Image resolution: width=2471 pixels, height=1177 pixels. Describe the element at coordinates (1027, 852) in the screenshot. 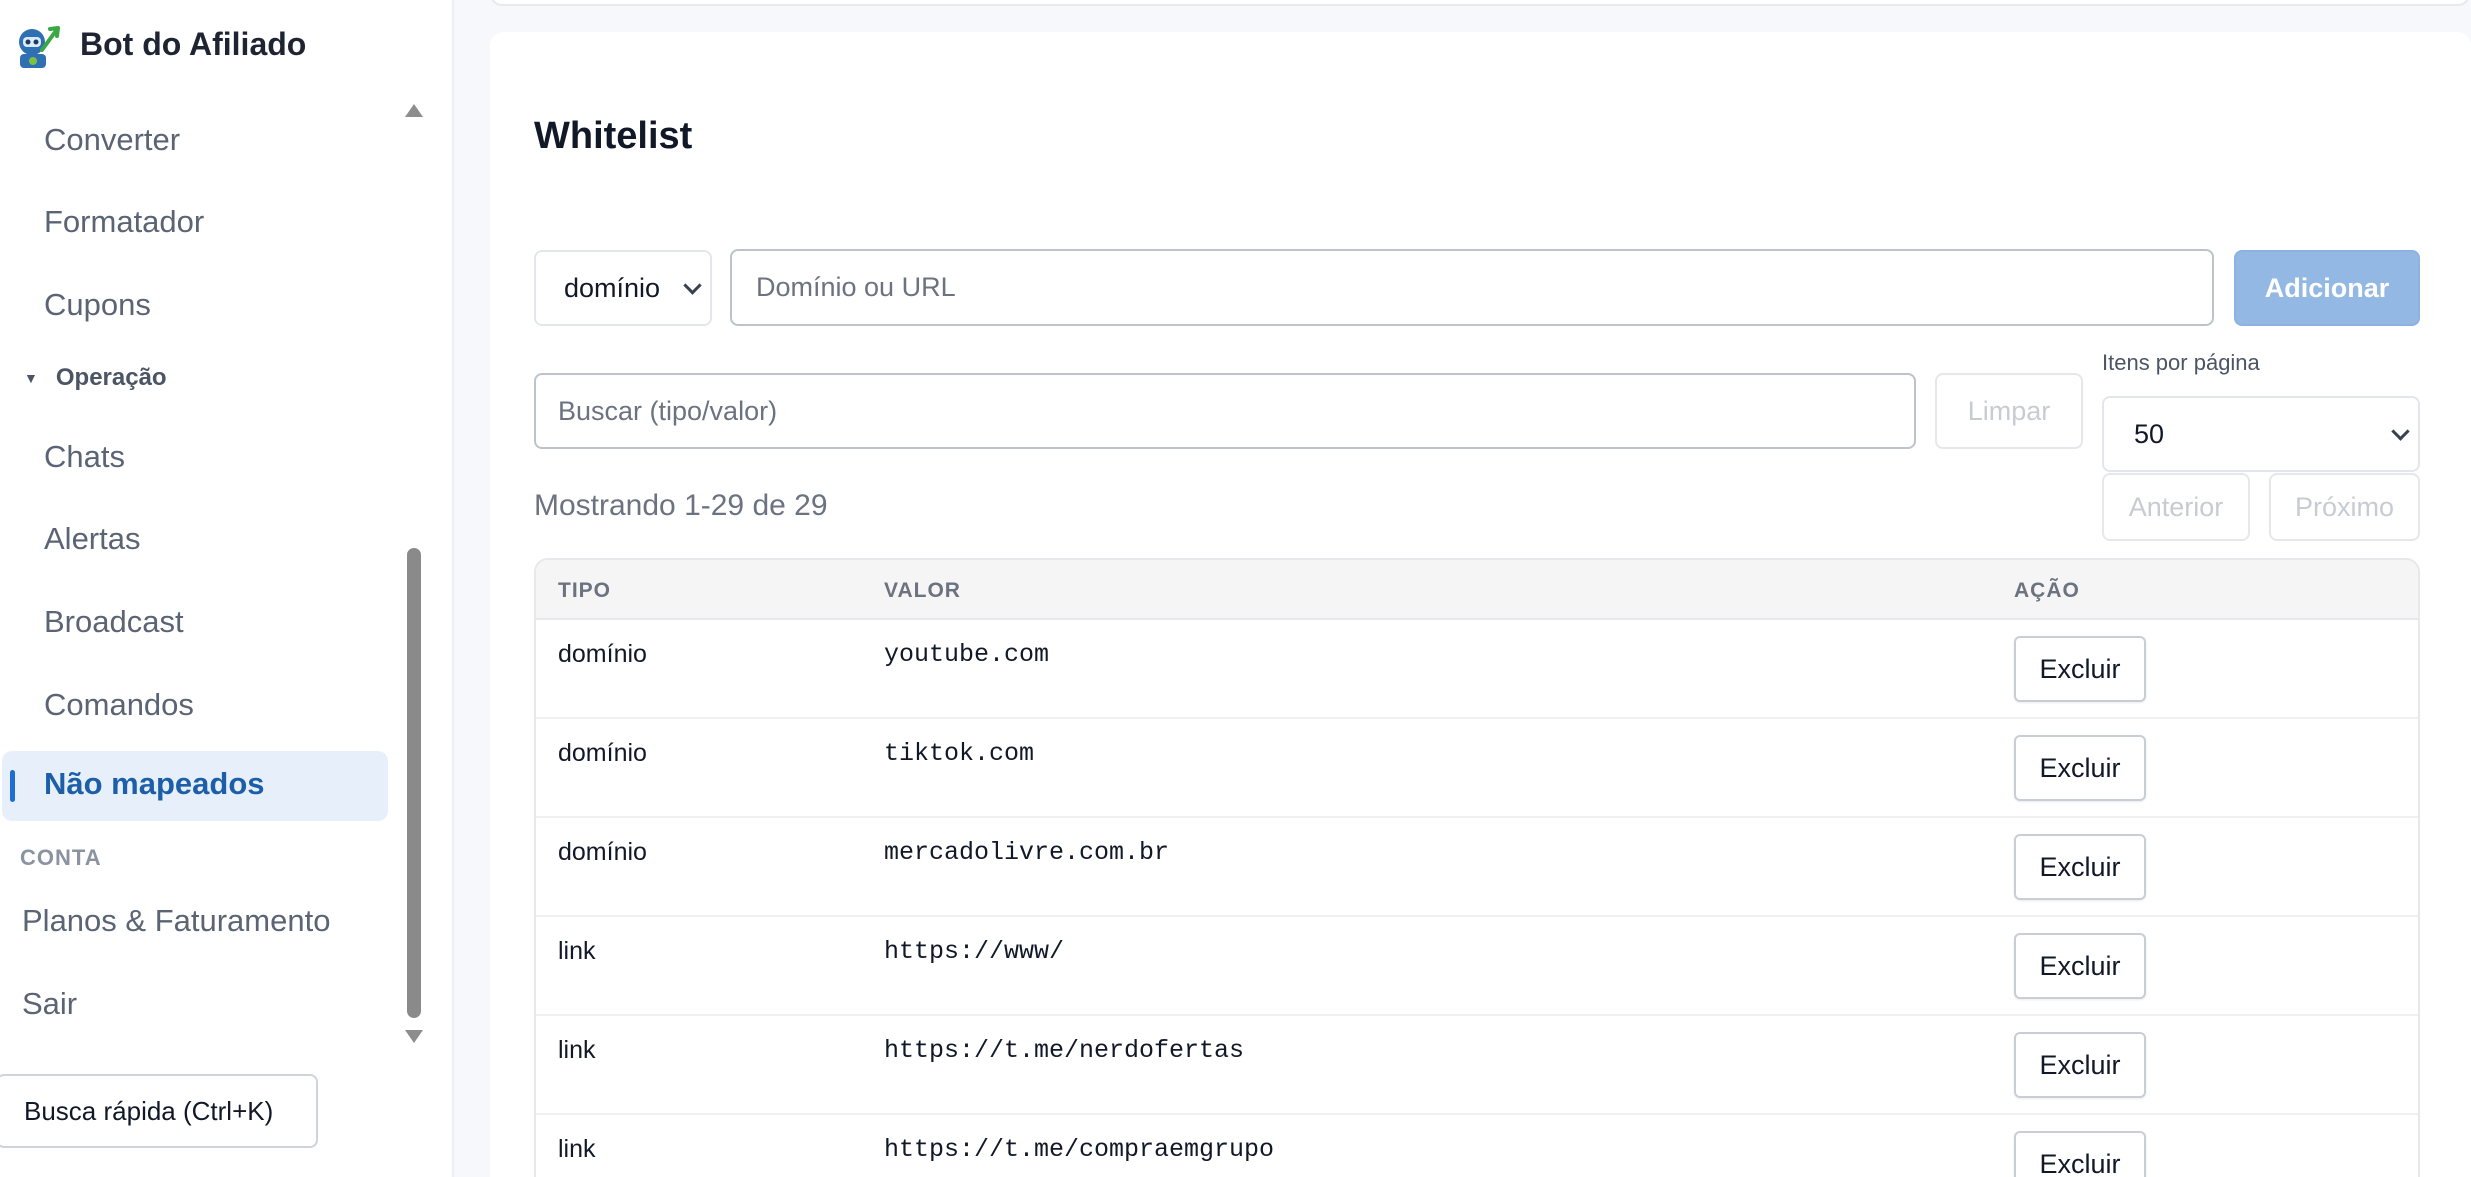

I see `cell-value: mercadolivre.com.br` at that location.